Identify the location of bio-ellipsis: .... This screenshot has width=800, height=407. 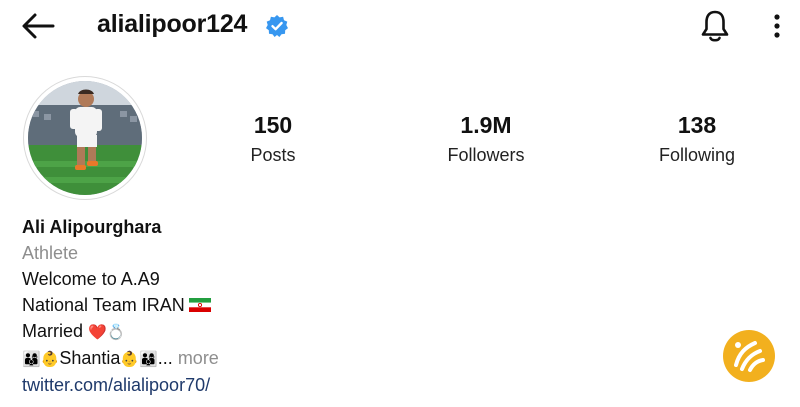
(165, 358).